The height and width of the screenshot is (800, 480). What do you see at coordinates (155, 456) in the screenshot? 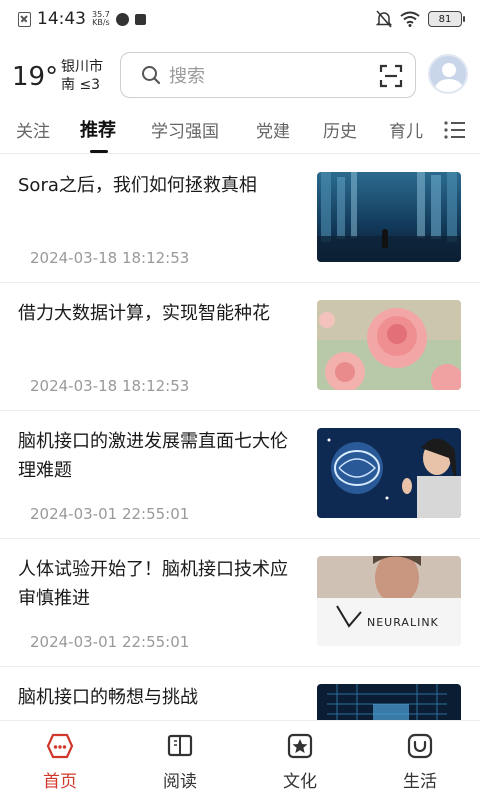
I see `news-title: 脑机接口的激进发展需直面七大伦理难题` at bounding box center [155, 456].